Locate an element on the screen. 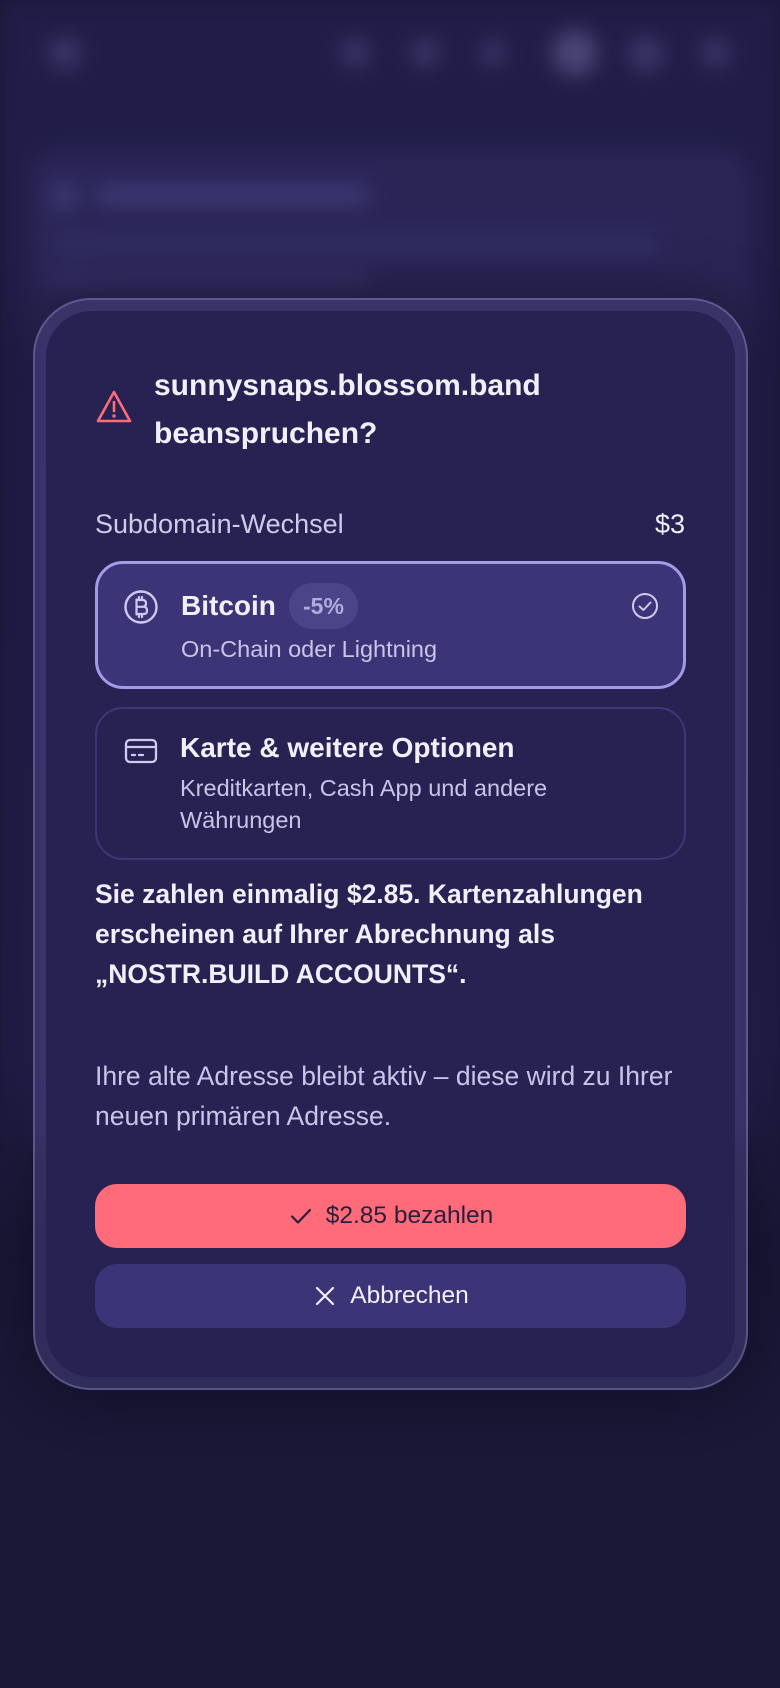 The height and width of the screenshot is (1688, 780). option-title-bitcoin: Bitcoin is located at coordinates (228, 605).